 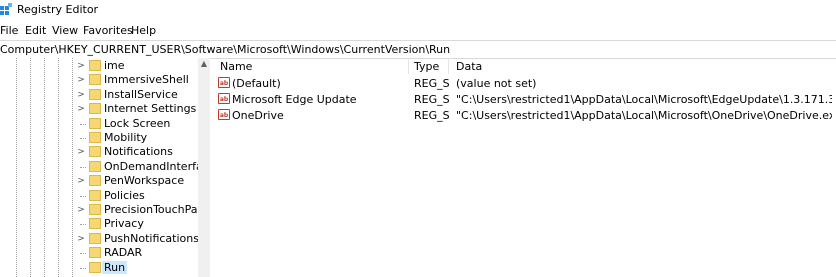 What do you see at coordinates (156, 166) in the screenshot?
I see `tree-node-label: OnDemandInterfaceC` at bounding box center [156, 166].